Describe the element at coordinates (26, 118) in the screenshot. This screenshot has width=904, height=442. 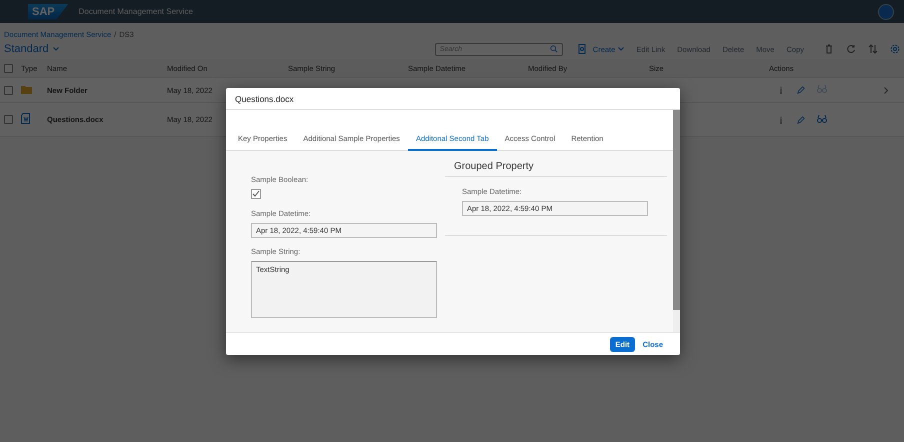
I see `document-icon` at that location.